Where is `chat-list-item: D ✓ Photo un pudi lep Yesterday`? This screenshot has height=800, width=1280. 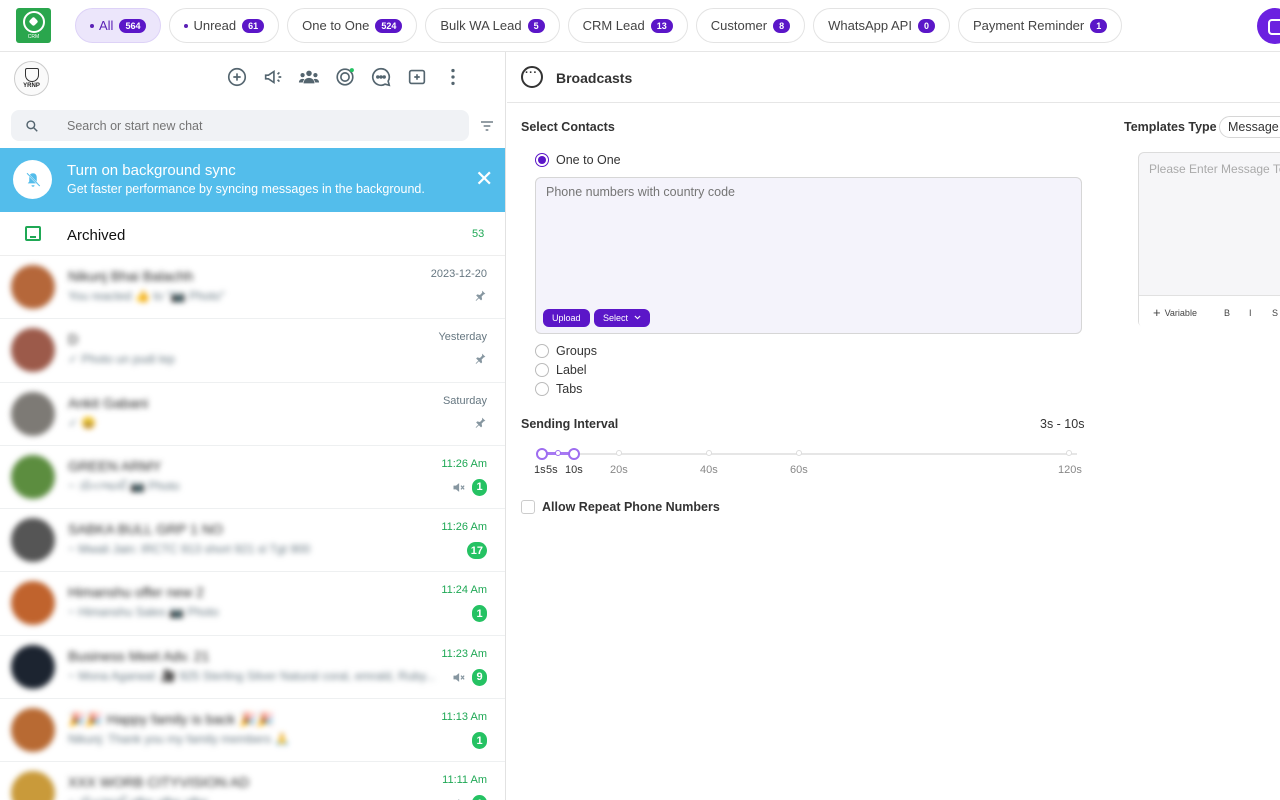
chat-list-item: D ✓ Photo un pudi lep Yesterday is located at coordinates (252, 351).